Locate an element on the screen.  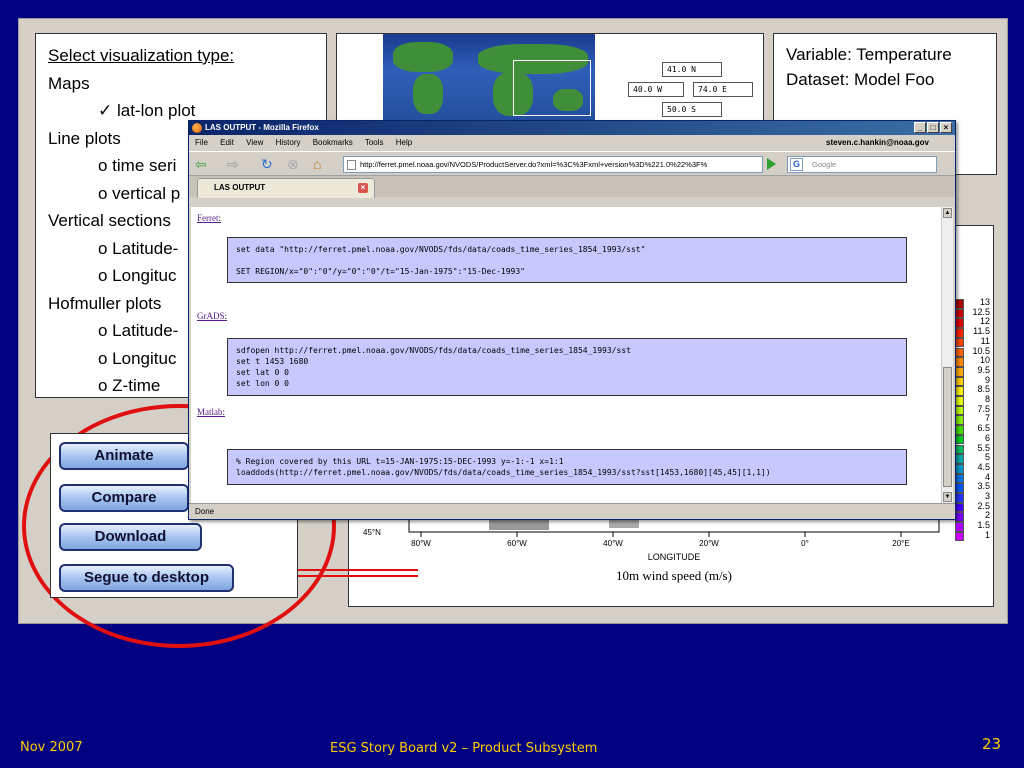
legend-label: 5.5 is located at coordinates (983, 447).